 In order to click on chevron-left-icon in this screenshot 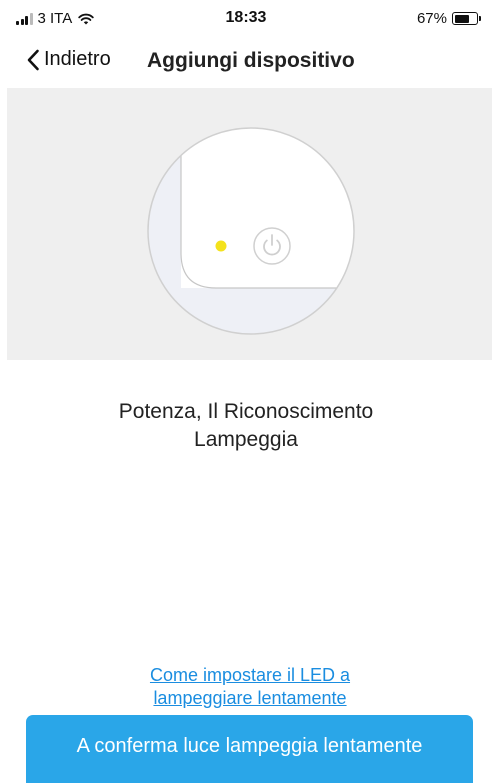, I will do `click(33, 59)`.